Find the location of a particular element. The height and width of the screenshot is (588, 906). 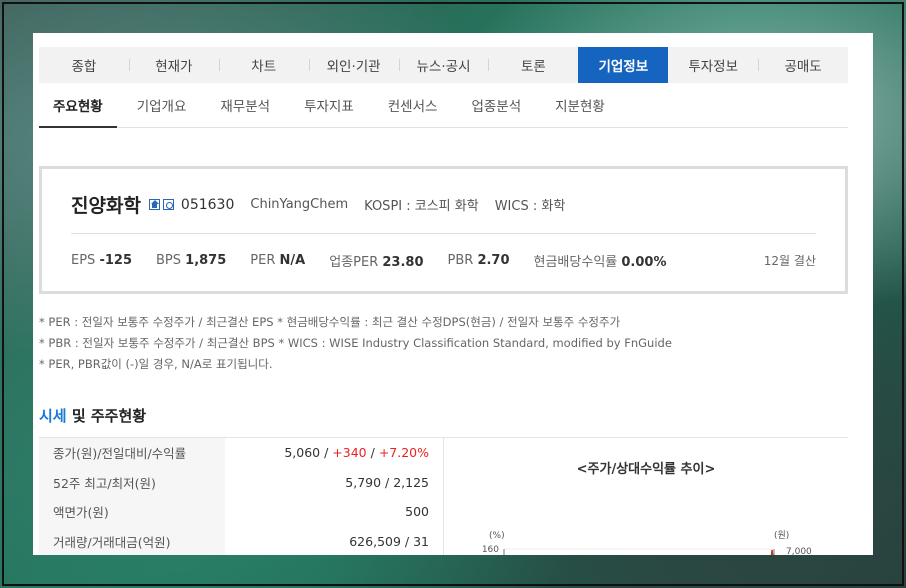

value-text: 5,060 is located at coordinates (302, 453).